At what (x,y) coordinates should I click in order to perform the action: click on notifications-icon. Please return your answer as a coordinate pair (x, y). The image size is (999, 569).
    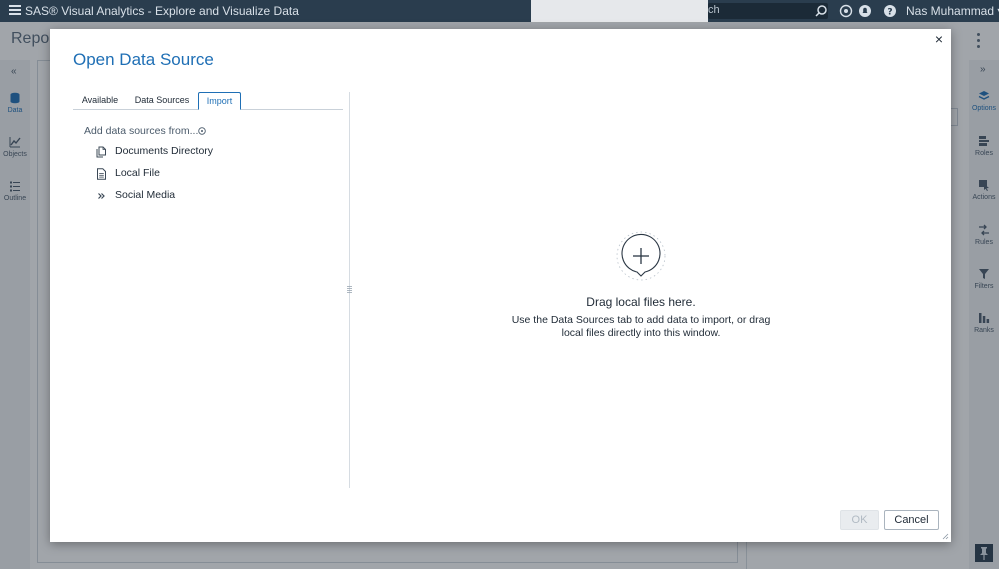
    Looking at the image, I should click on (865, 11).